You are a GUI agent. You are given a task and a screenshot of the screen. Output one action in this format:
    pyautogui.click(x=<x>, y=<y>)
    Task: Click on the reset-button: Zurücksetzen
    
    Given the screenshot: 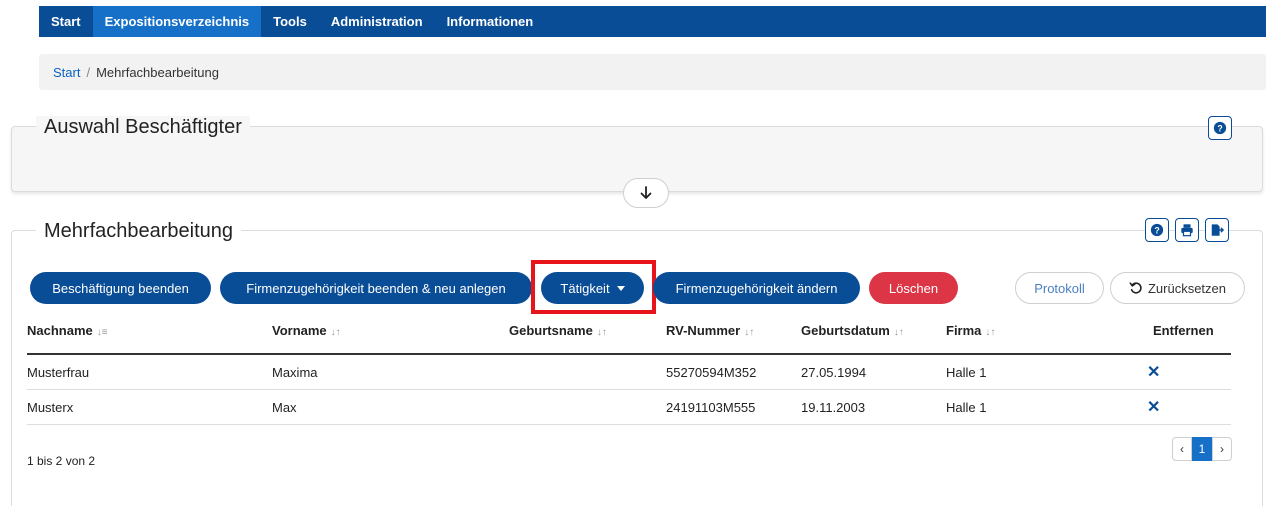 What is the action you would take?
    pyautogui.click(x=1177, y=288)
    